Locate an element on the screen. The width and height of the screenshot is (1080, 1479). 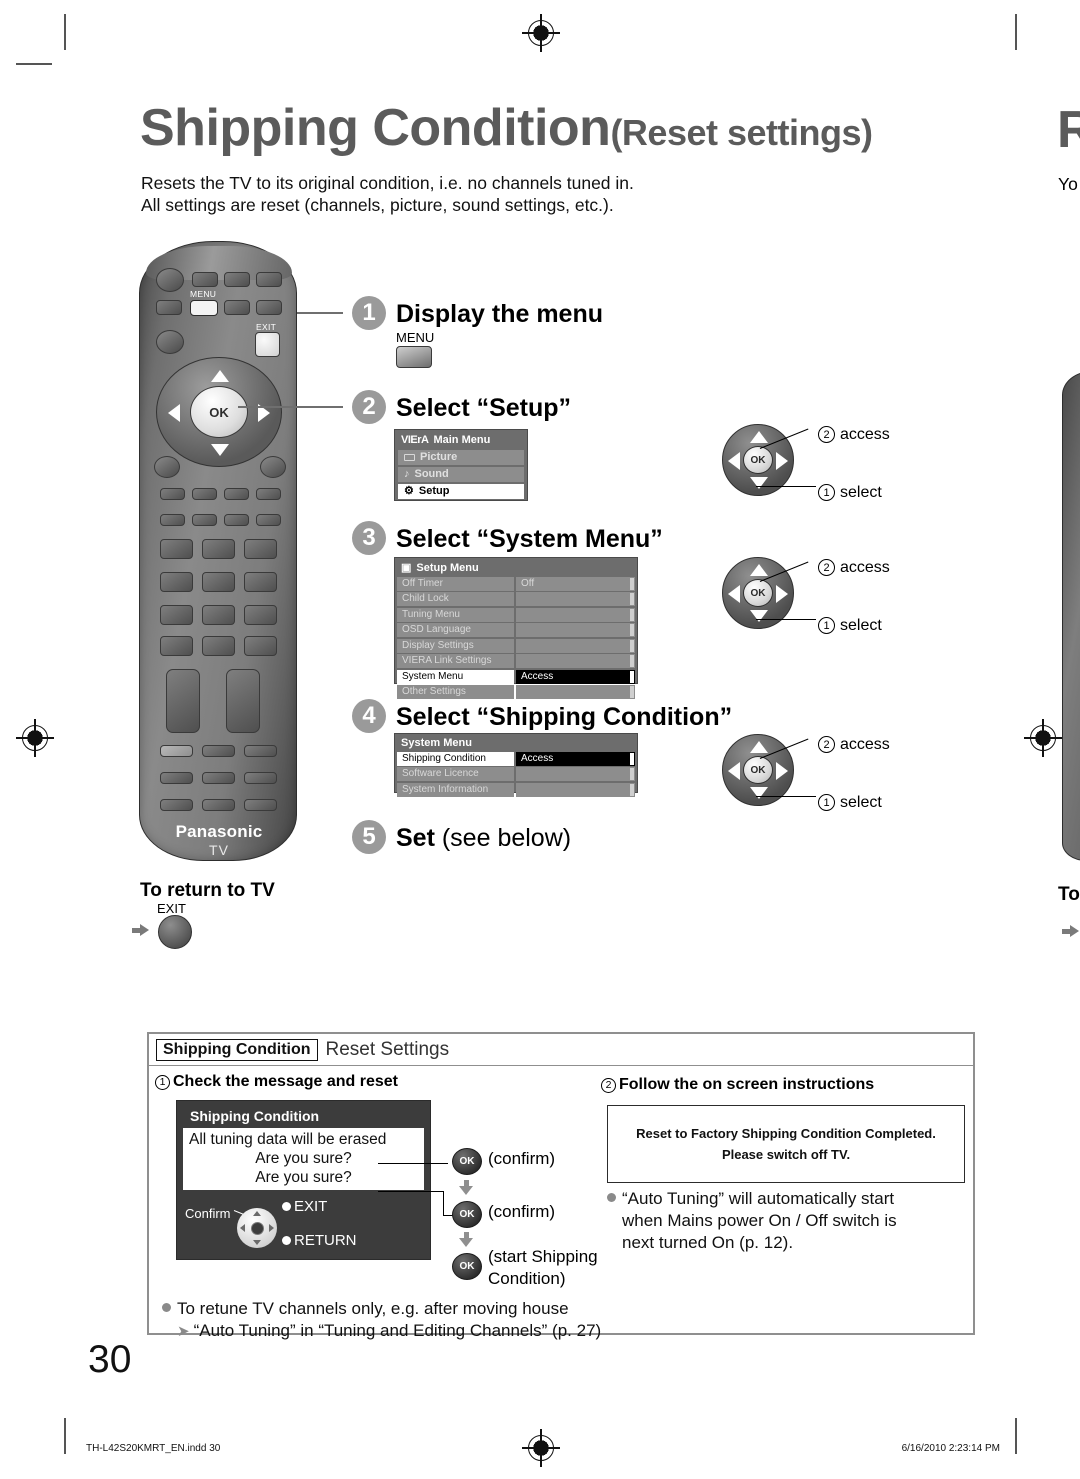
setup-menu-row-tuning-menu: Tuning Menu is located at coordinates (516, 614).